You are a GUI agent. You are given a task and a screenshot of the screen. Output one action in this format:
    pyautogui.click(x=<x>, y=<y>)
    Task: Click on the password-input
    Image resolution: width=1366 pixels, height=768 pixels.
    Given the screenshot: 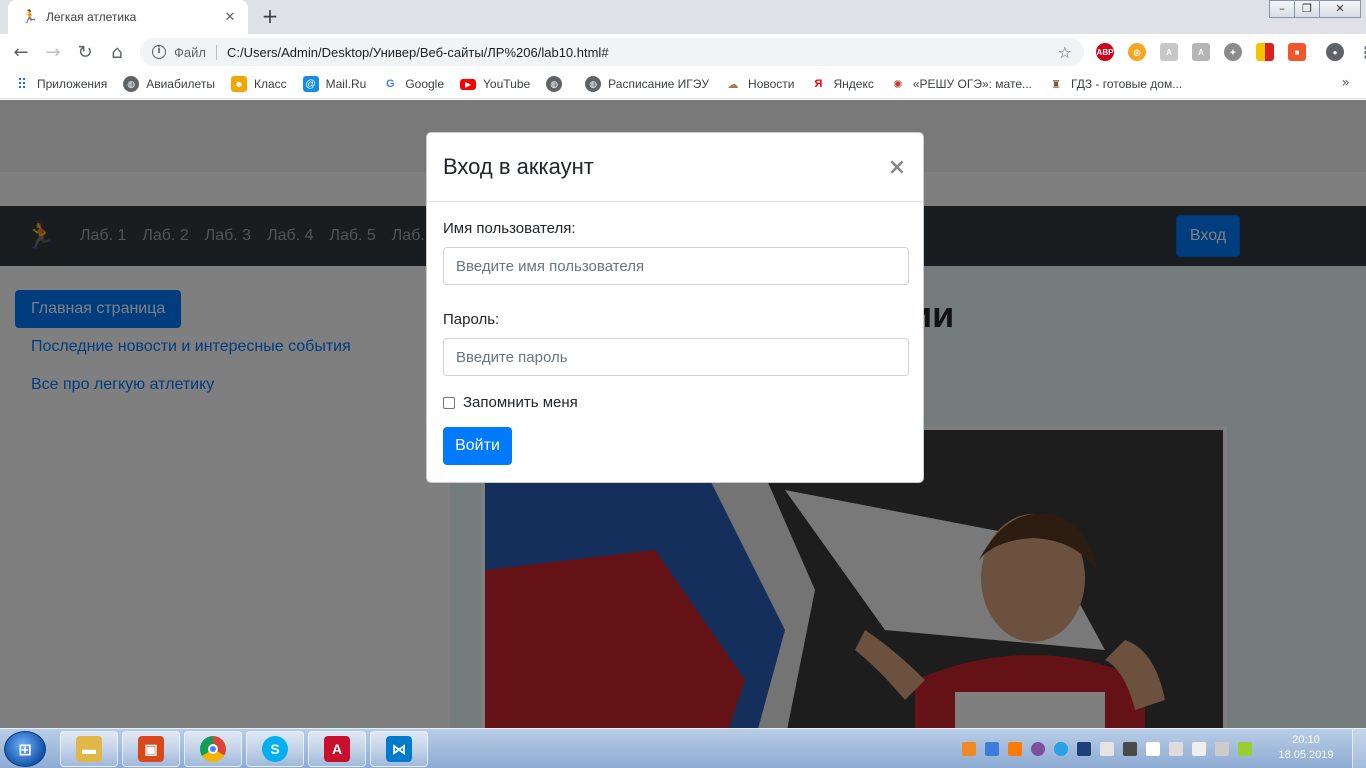 What is the action you would take?
    pyautogui.click(x=676, y=357)
    